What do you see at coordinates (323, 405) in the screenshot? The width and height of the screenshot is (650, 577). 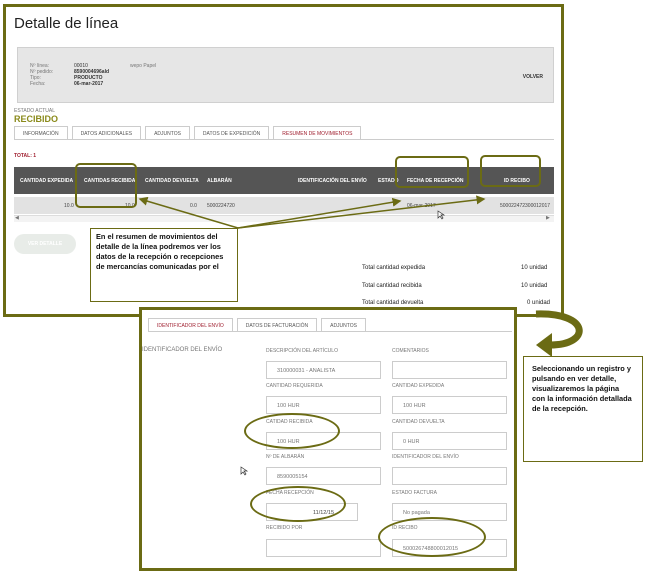 I see `requerida-field: 100 HUR` at bounding box center [323, 405].